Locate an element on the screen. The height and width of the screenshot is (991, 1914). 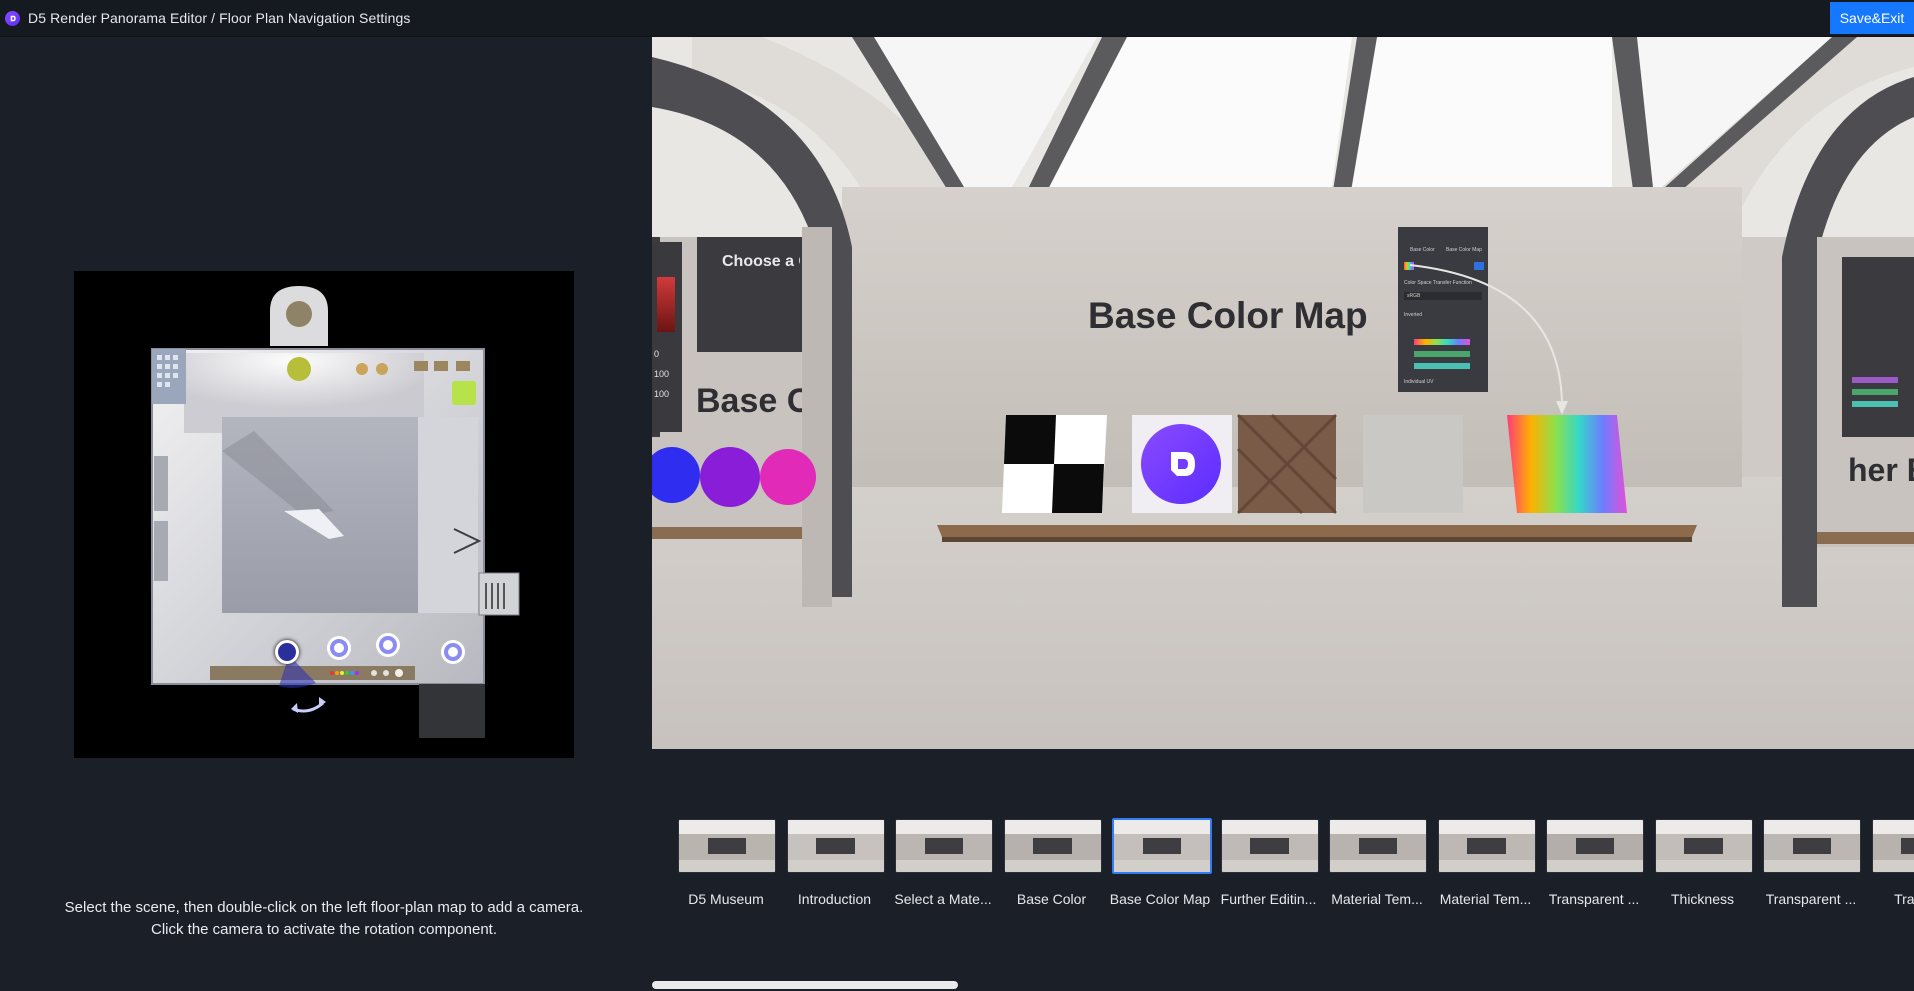
left-input-1: 0 is located at coordinates (657, 354).